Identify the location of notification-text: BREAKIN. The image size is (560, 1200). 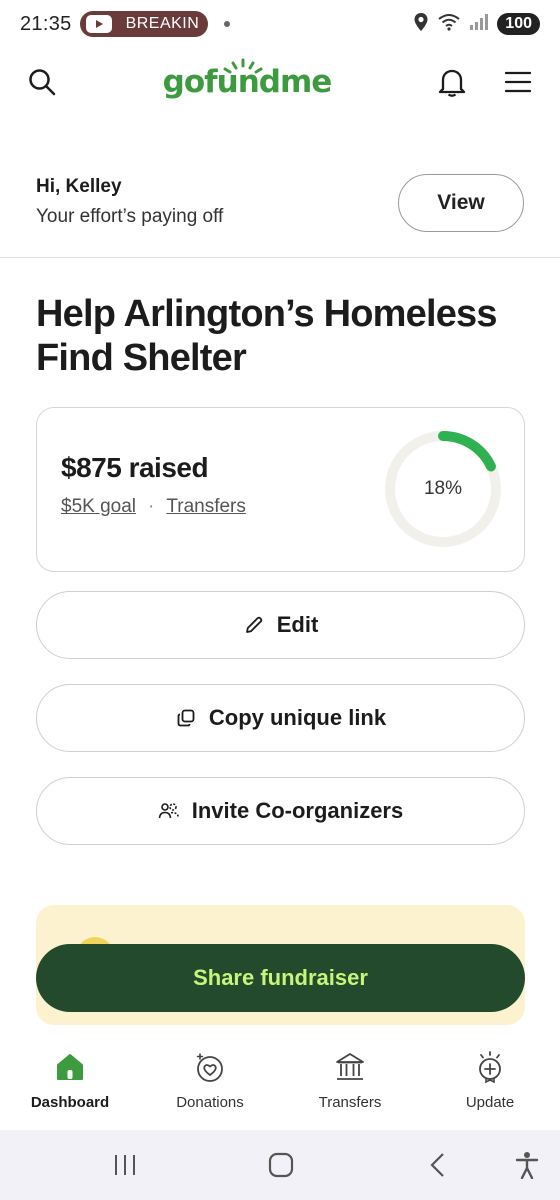
(162, 23).